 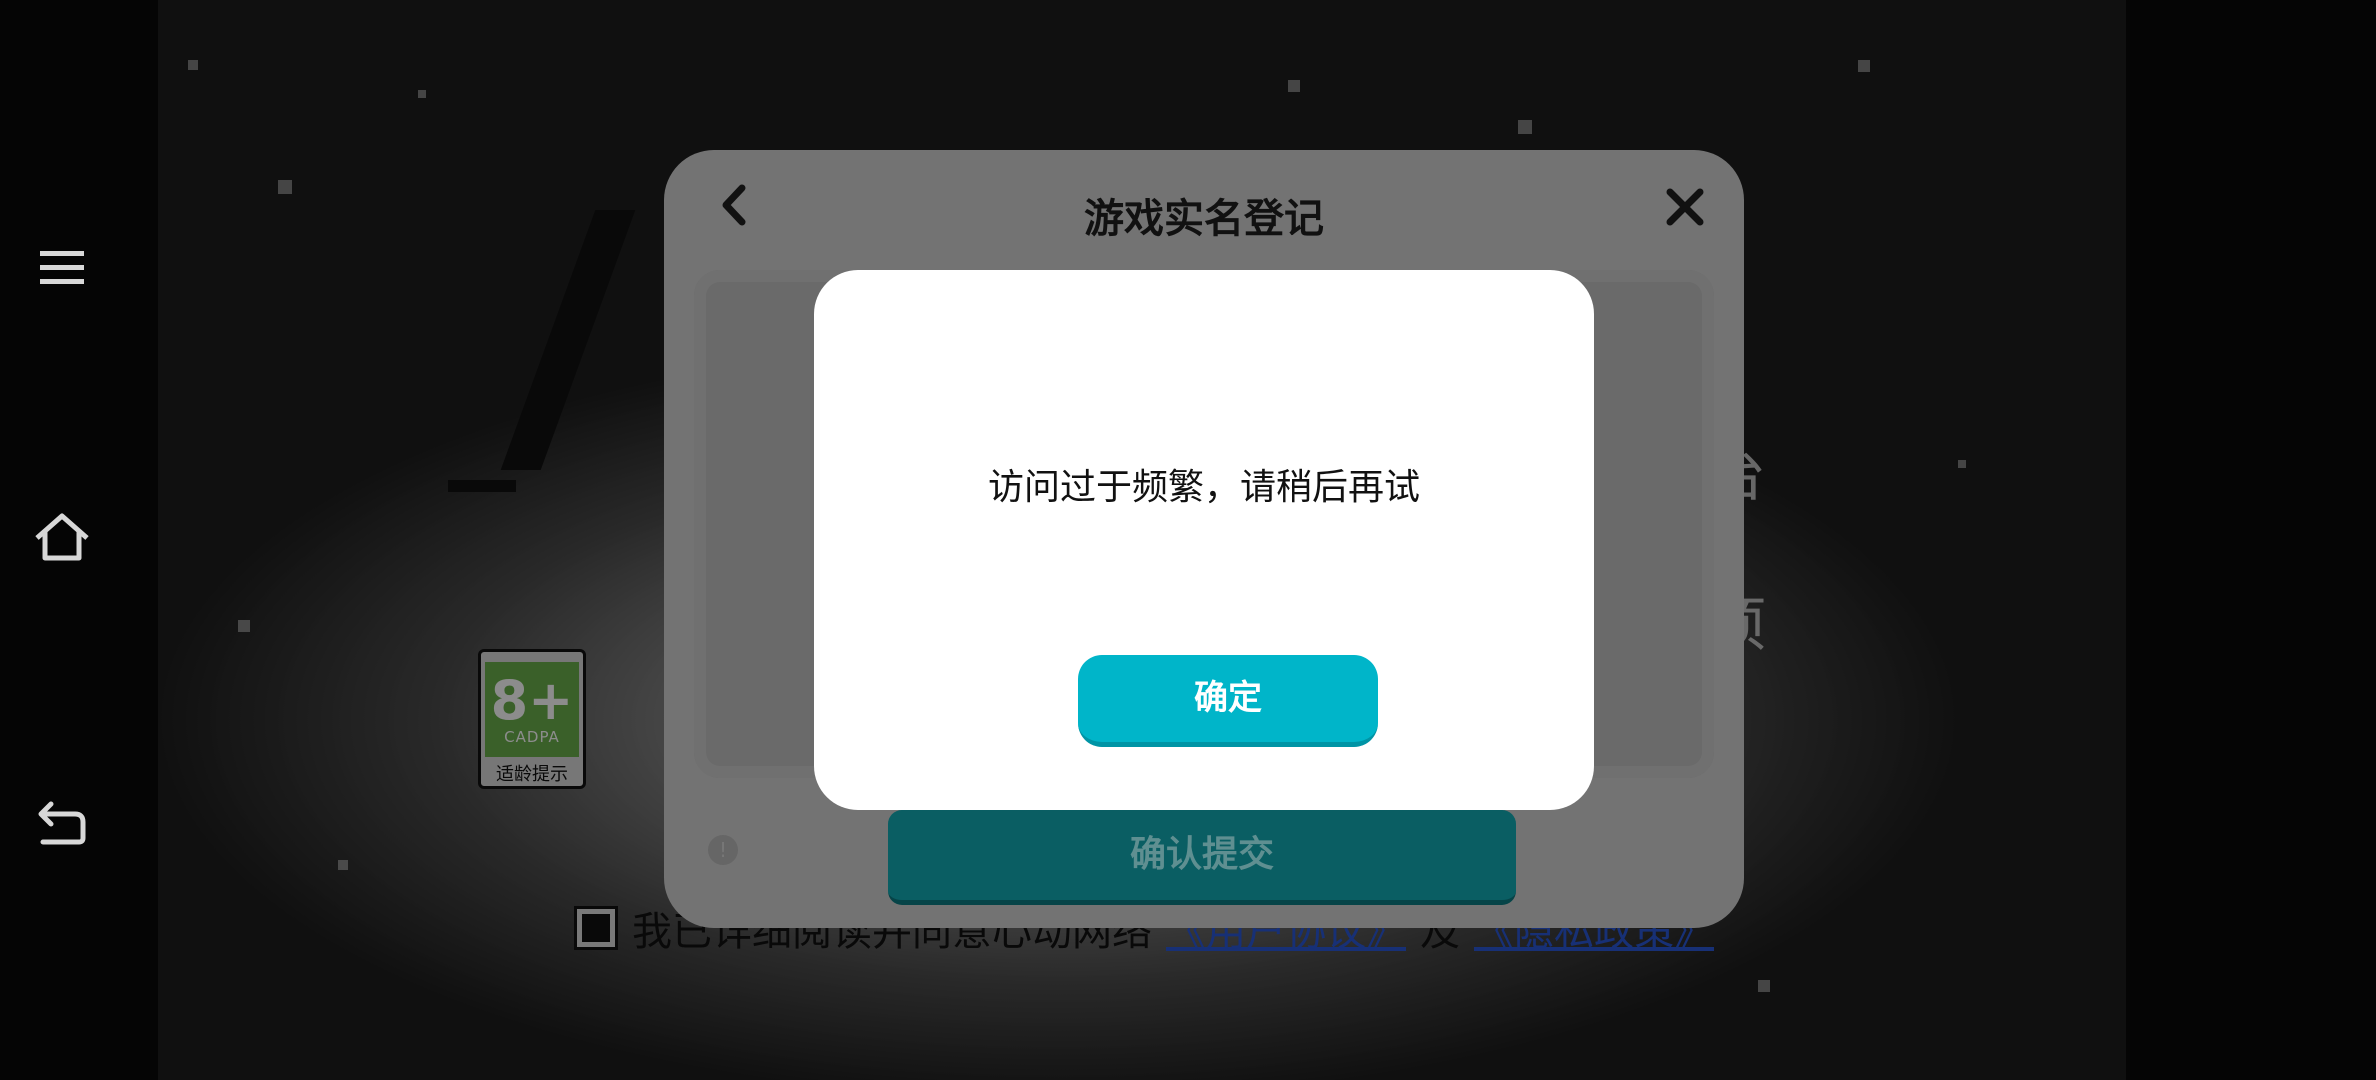 What do you see at coordinates (1228, 701) in the screenshot?
I see `ok-button: 确定` at bounding box center [1228, 701].